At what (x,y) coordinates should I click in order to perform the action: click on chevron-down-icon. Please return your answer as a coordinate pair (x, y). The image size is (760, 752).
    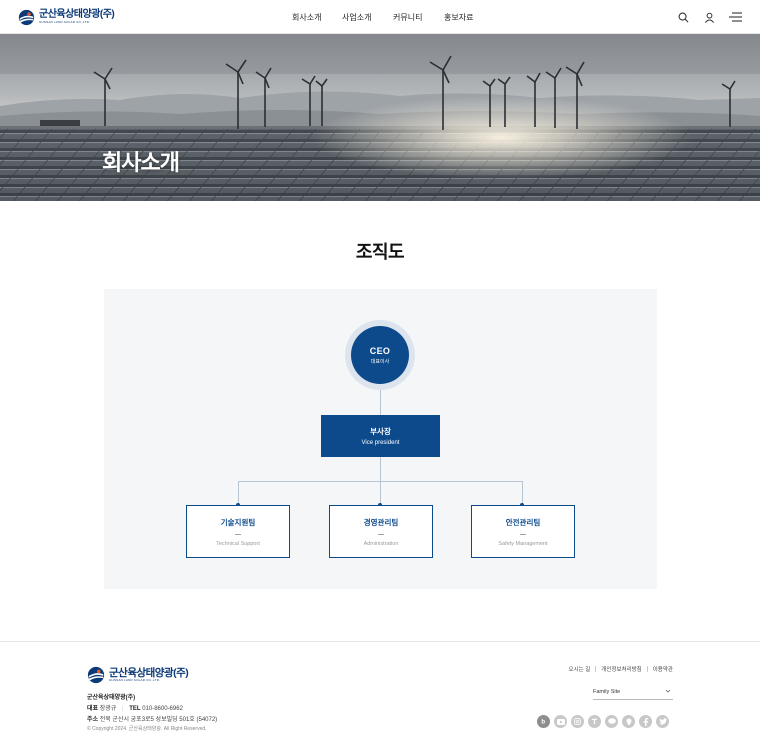
    Looking at the image, I should click on (668, 692).